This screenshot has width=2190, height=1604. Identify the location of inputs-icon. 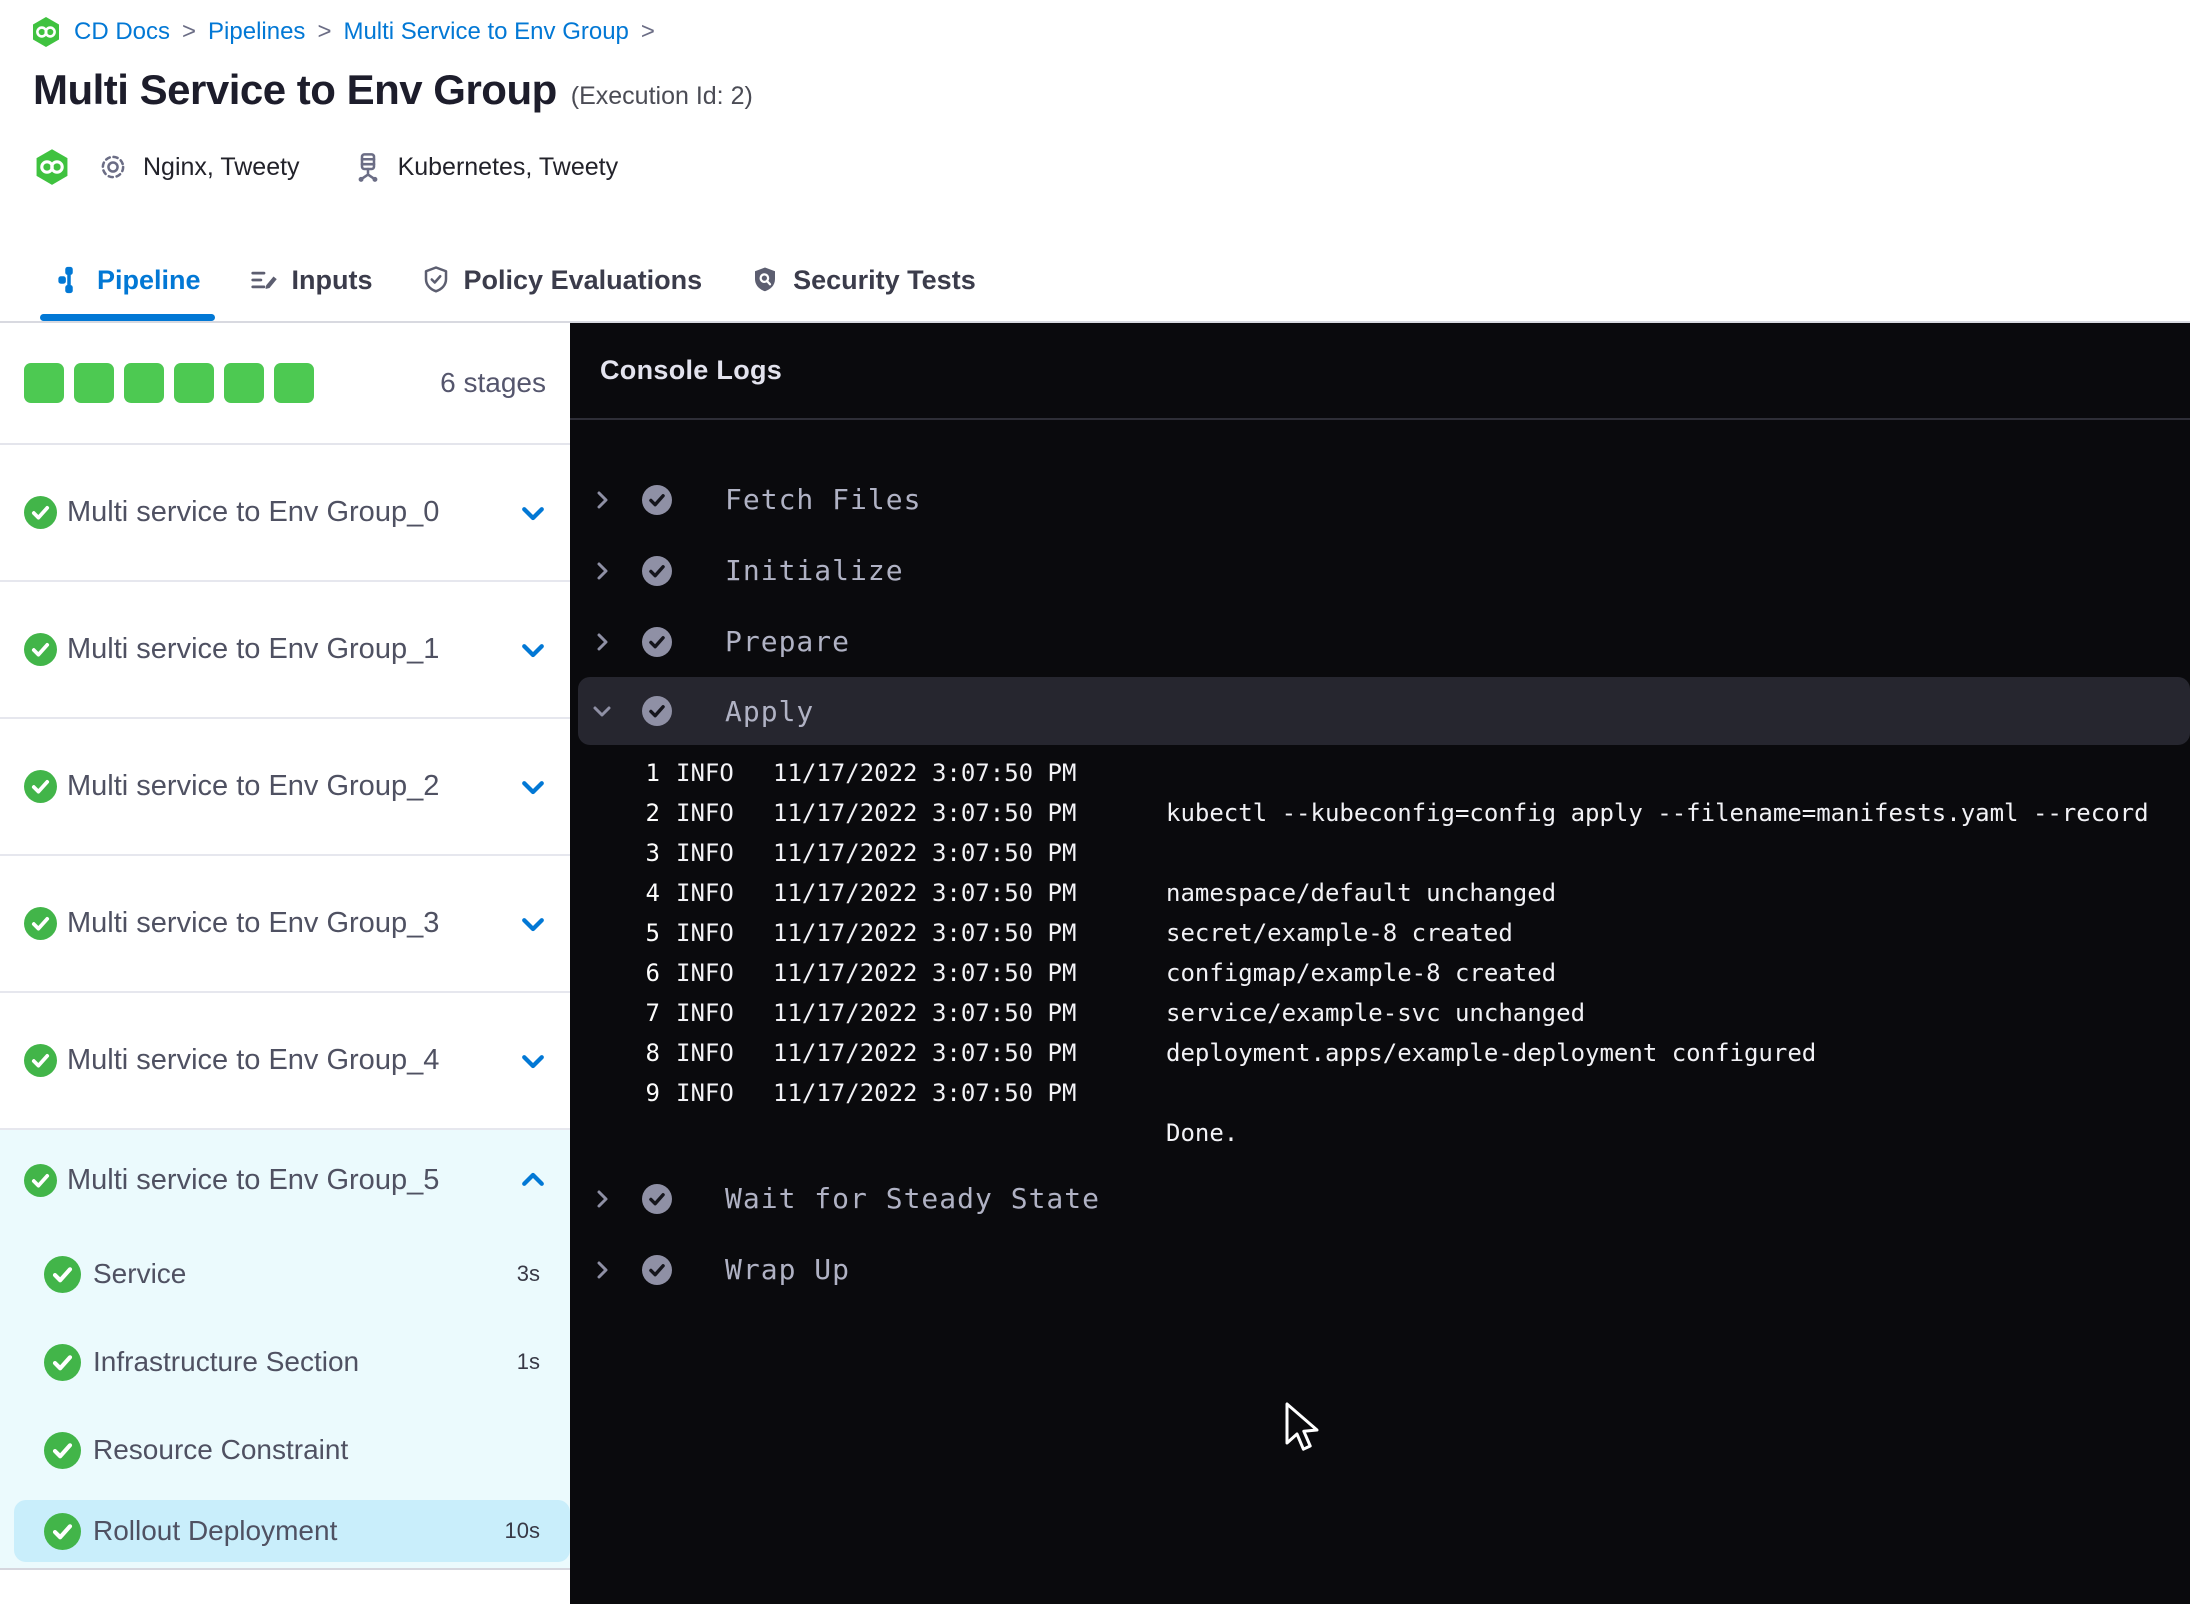
(264, 280).